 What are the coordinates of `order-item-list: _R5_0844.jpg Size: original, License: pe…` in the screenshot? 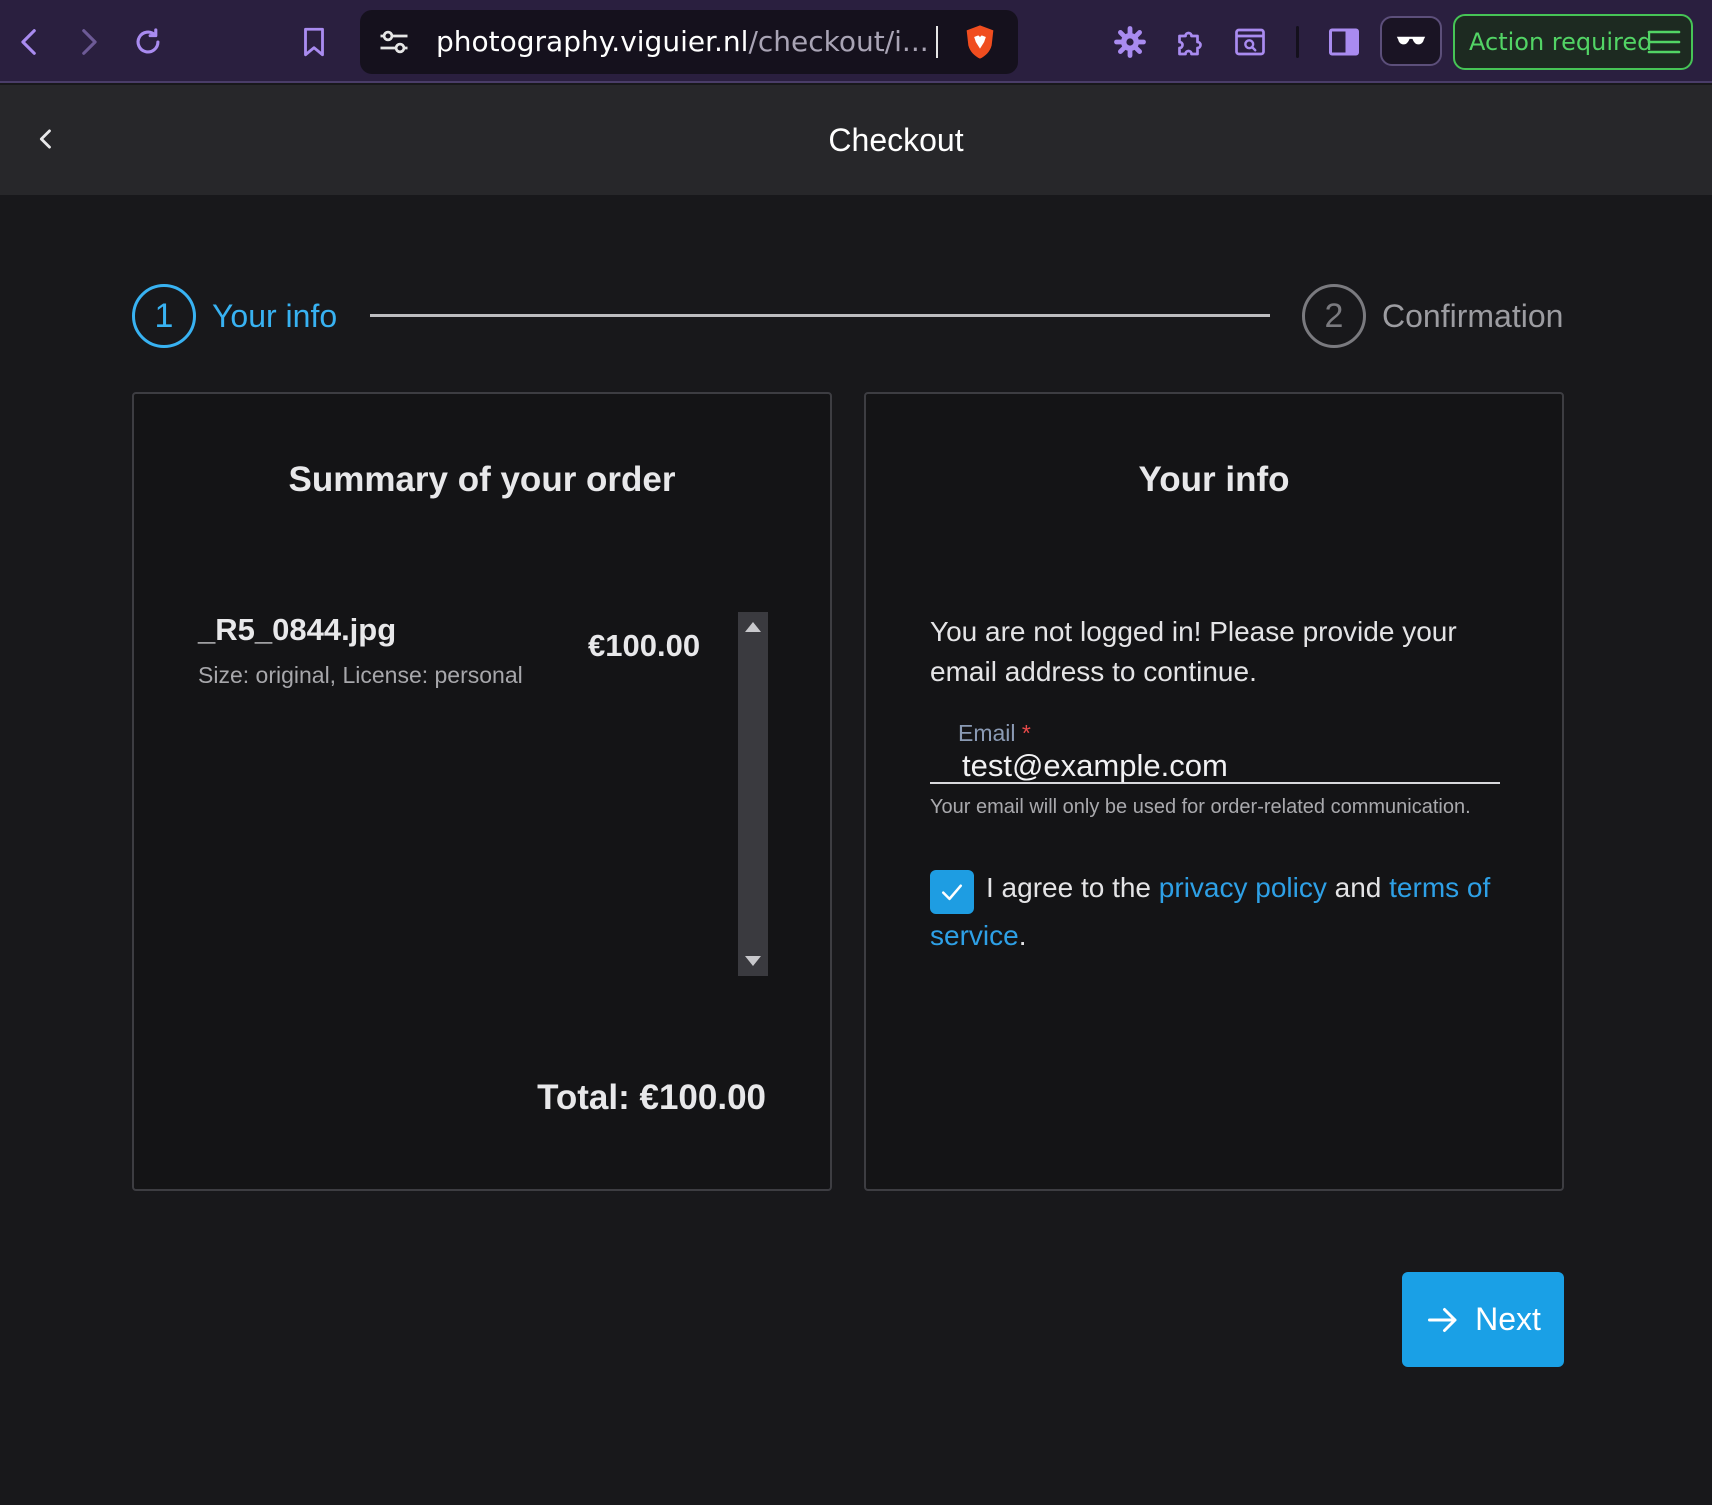 It's located at (486, 794).